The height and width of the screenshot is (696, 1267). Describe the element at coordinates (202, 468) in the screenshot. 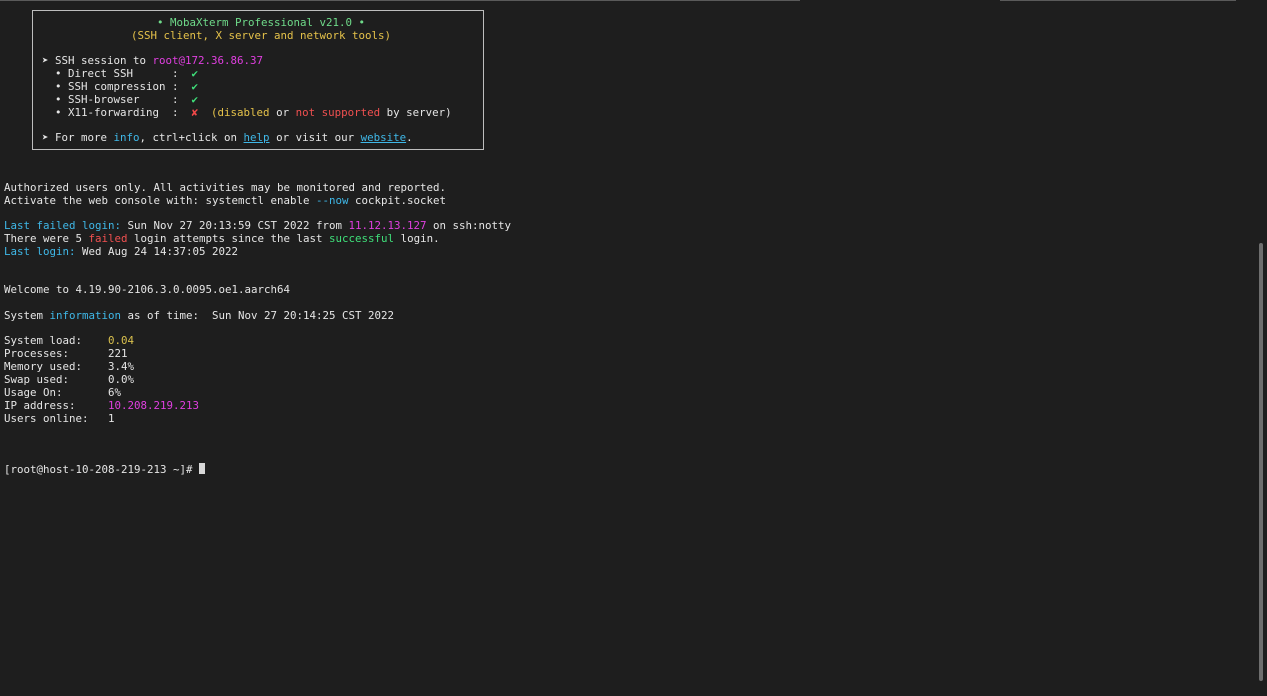

I see `text-cursor` at that location.